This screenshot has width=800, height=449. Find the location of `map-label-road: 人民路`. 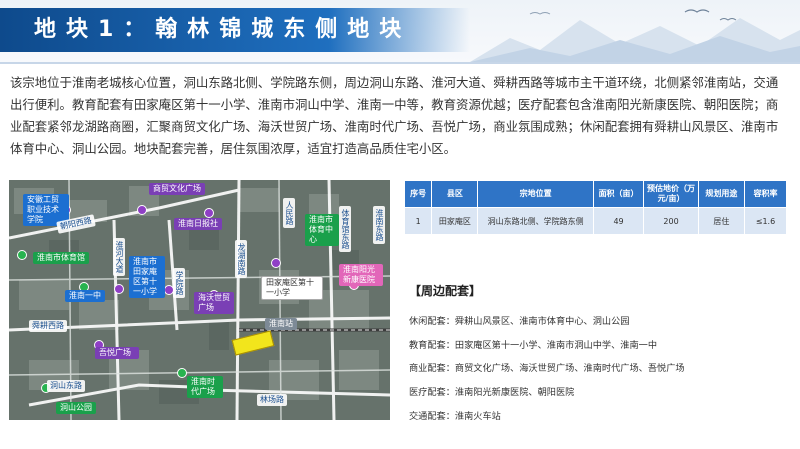

map-label-road: 人民路 is located at coordinates (289, 213).